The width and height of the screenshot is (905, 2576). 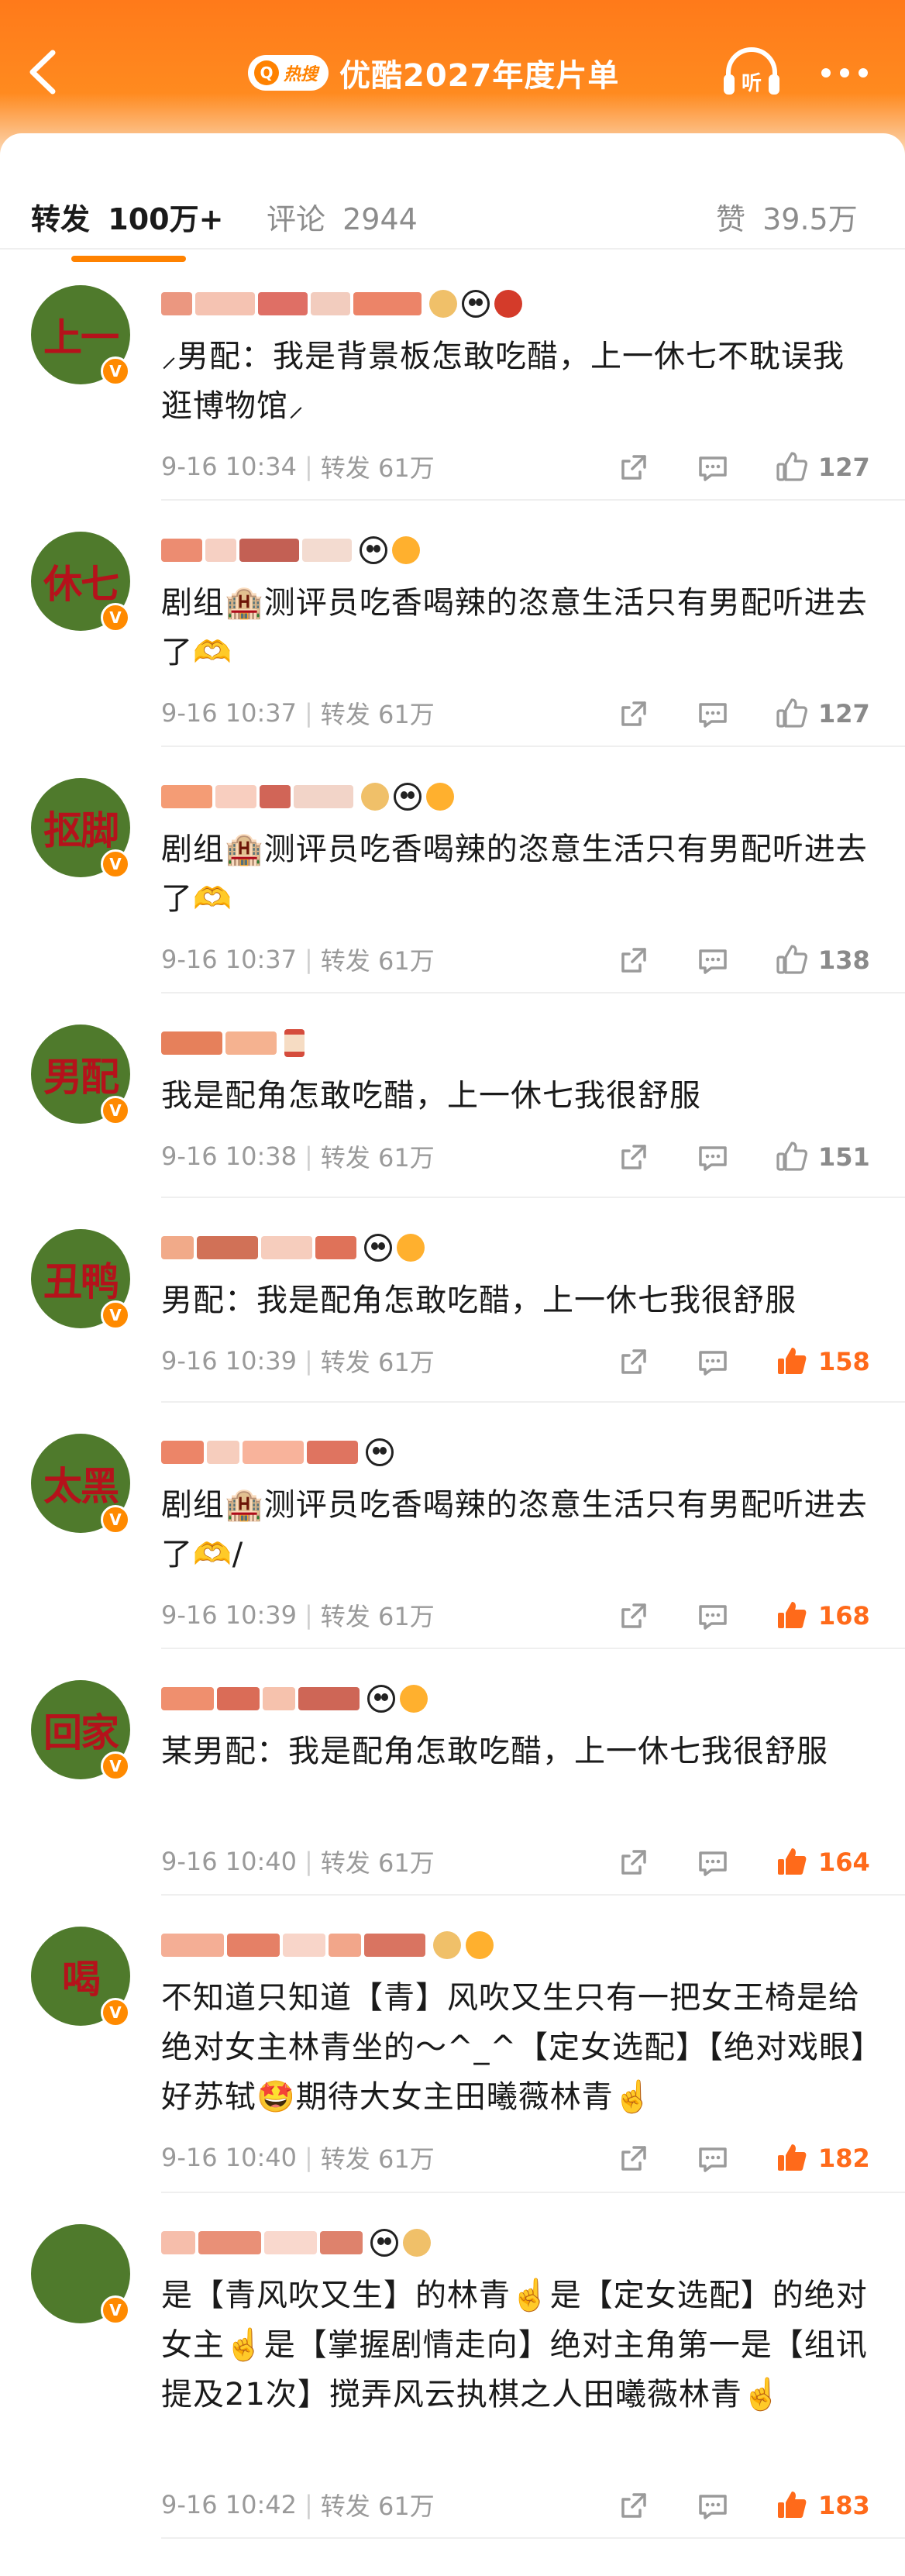 I want to click on avatar: 男配 V, so click(x=80, y=1075).